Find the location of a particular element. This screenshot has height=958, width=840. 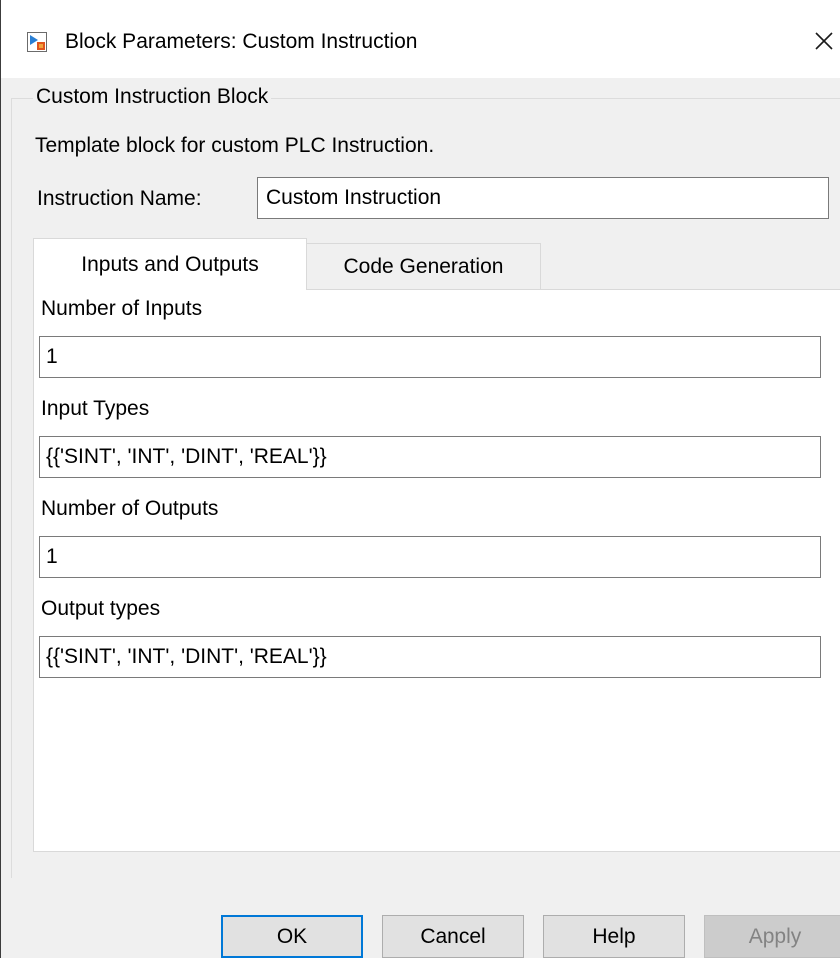

help-button: Help is located at coordinates (614, 936).